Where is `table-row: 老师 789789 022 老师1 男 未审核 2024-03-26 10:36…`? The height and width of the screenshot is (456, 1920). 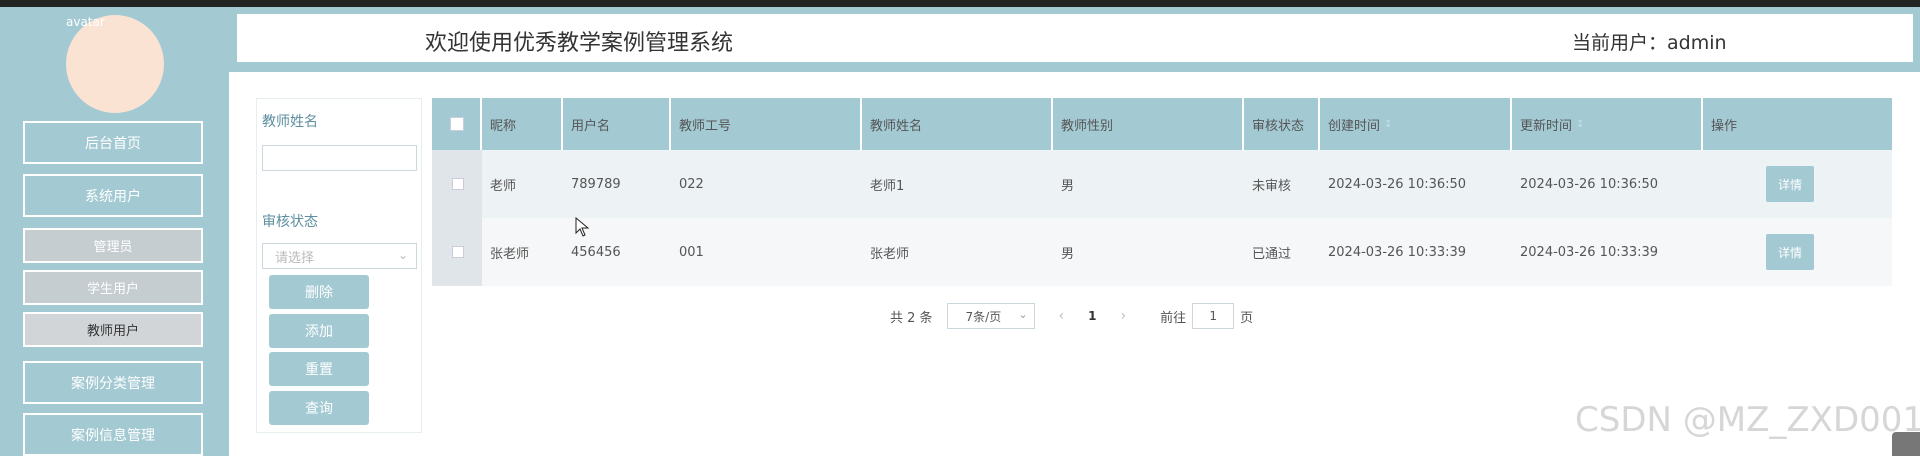
table-row: 老师 789789 022 老师1 男 未审核 2024-03-26 10:36… is located at coordinates (1162, 184).